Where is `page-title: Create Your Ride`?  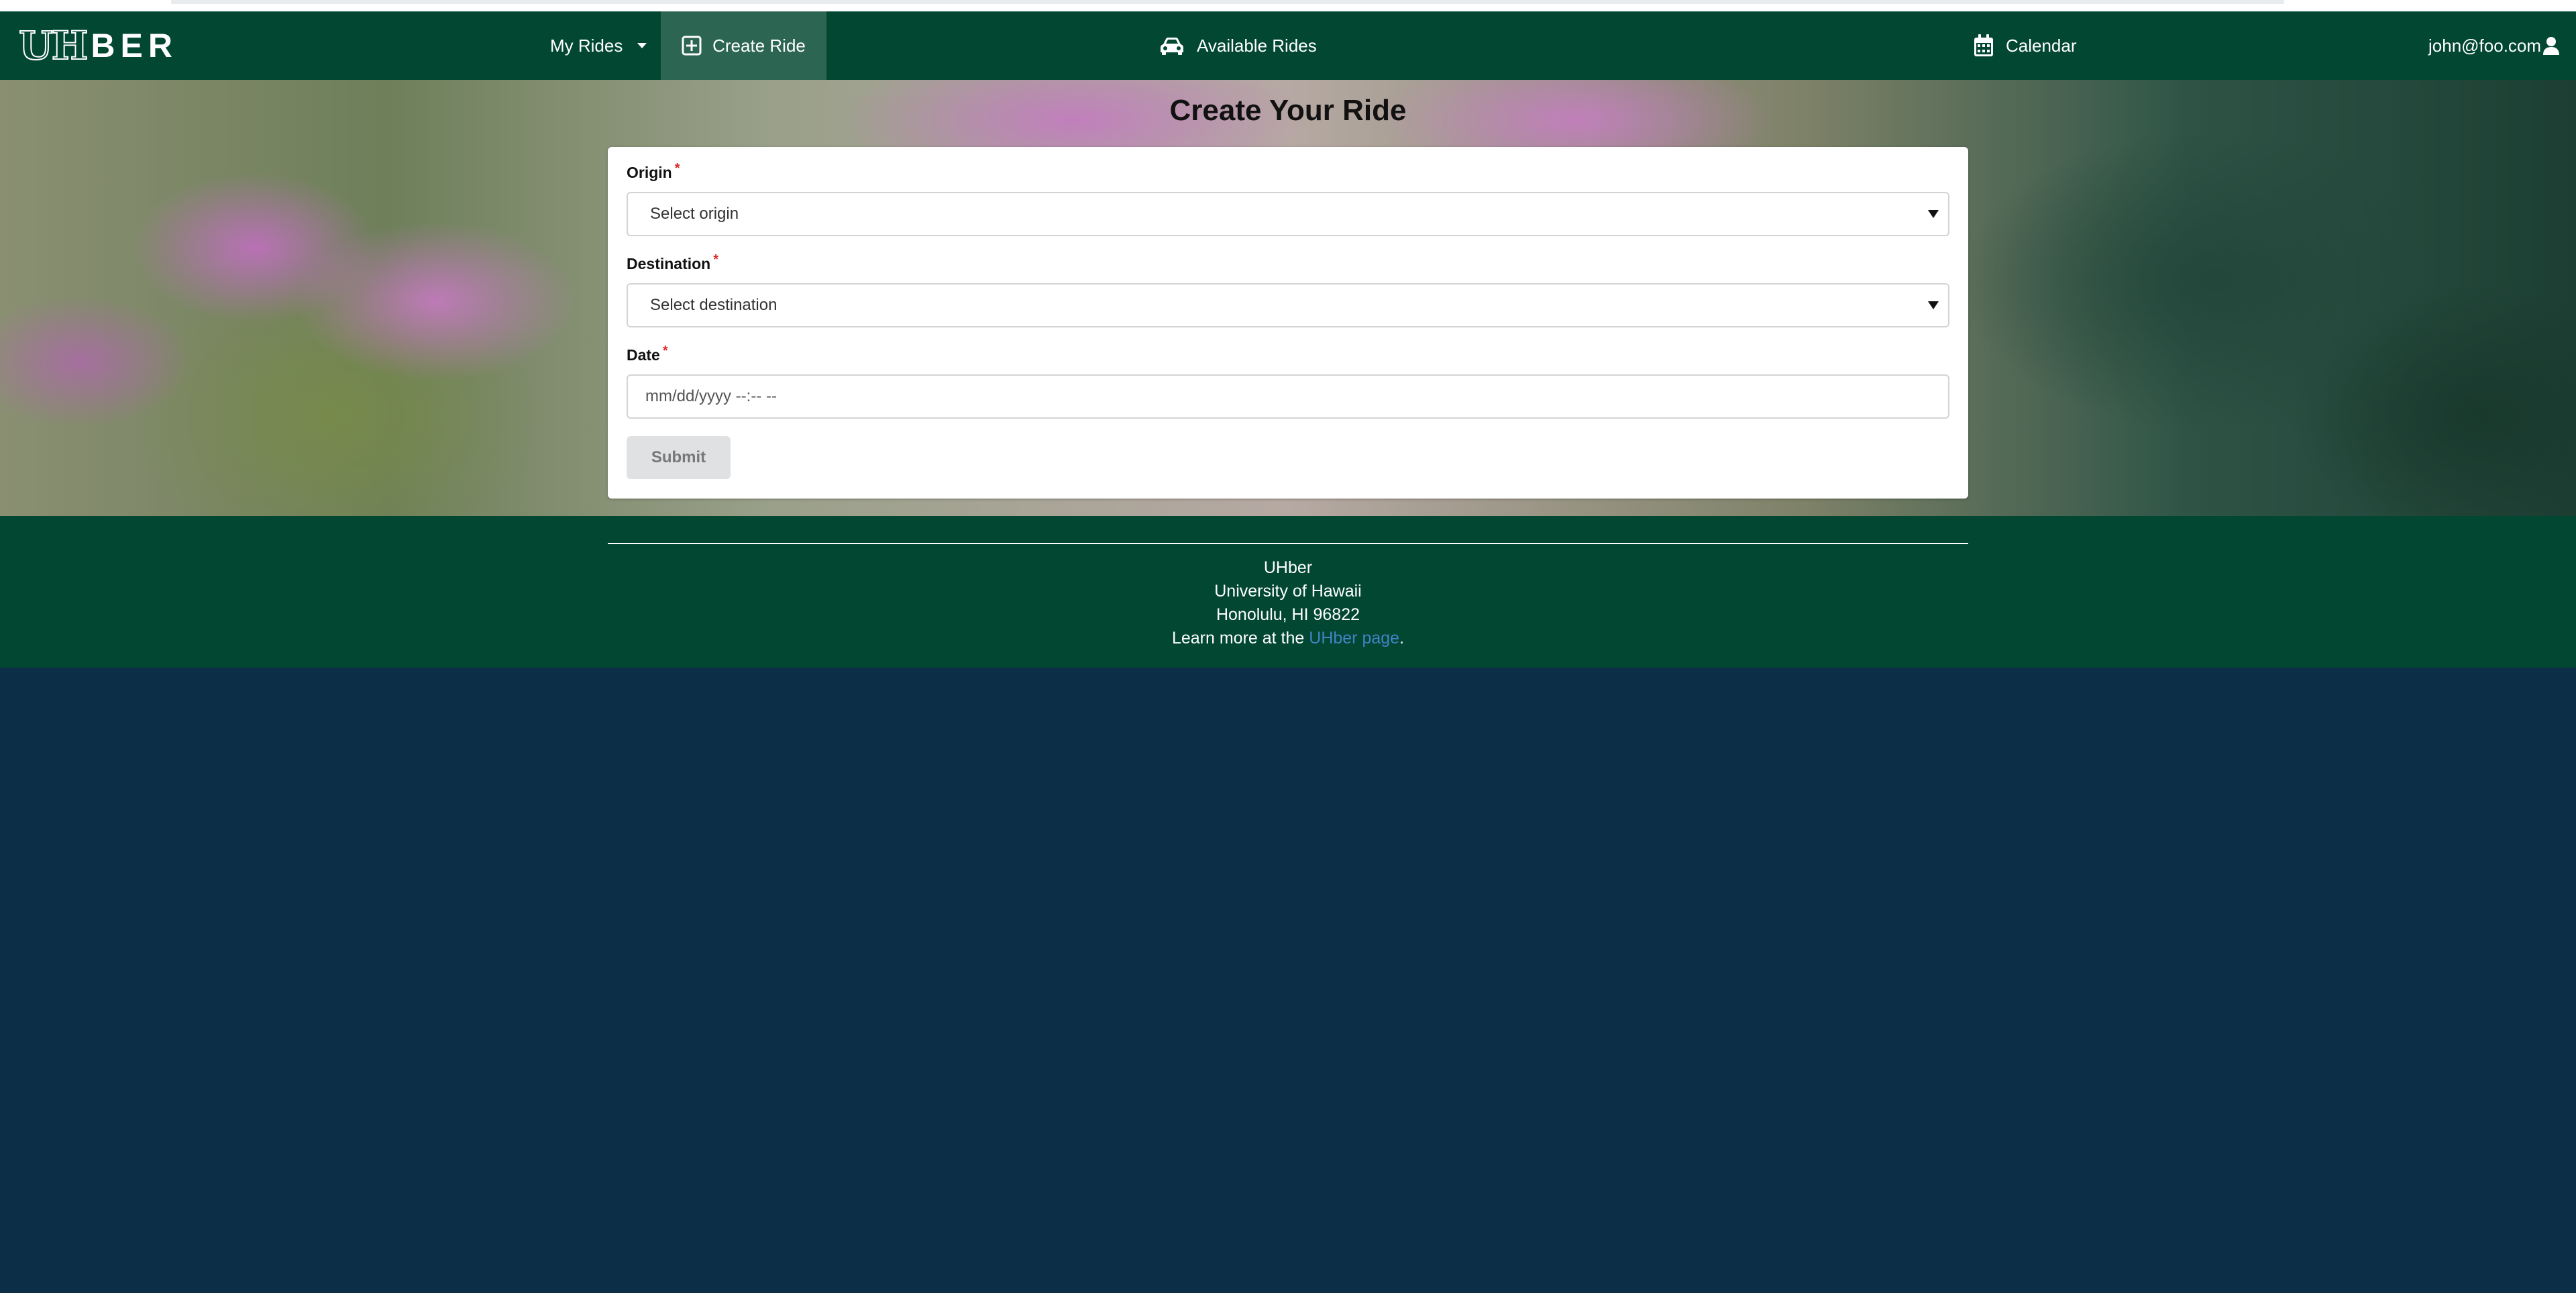
page-title: Create Your Ride is located at coordinates (1288, 110).